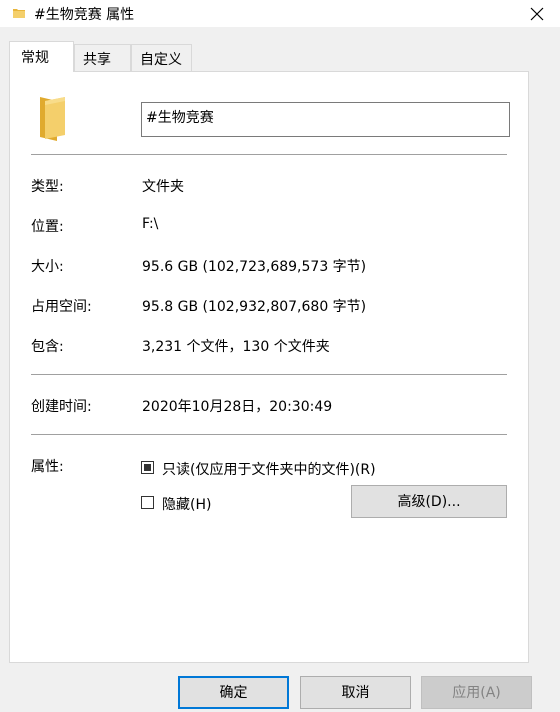 The width and height of the screenshot is (560, 712). What do you see at coordinates (280, 13) in the screenshot?
I see `title-bar: #生物竞赛 属性` at bounding box center [280, 13].